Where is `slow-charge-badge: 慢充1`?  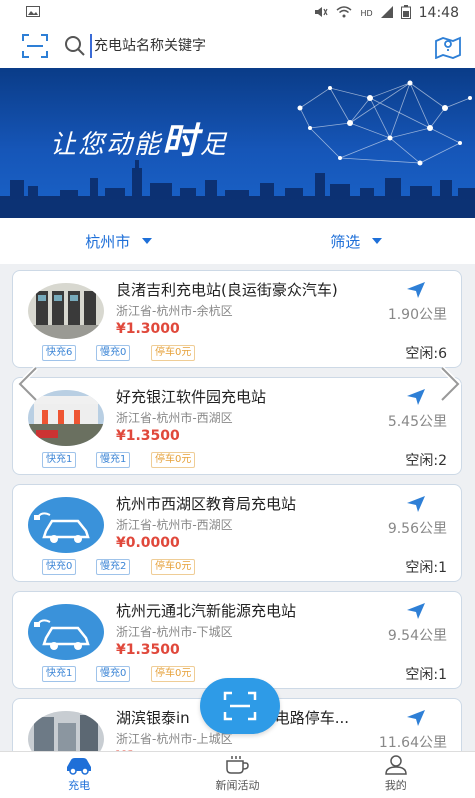 slow-charge-badge: 慢充1 is located at coordinates (113, 460).